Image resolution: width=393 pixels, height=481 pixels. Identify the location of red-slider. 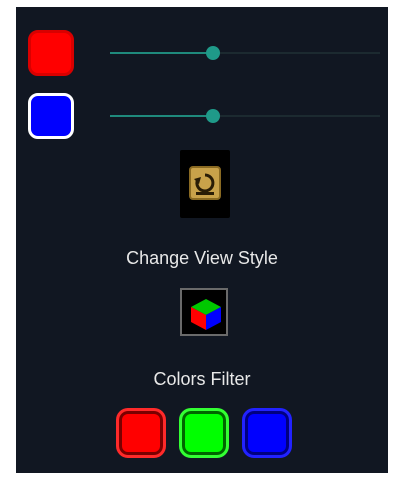
(245, 53).